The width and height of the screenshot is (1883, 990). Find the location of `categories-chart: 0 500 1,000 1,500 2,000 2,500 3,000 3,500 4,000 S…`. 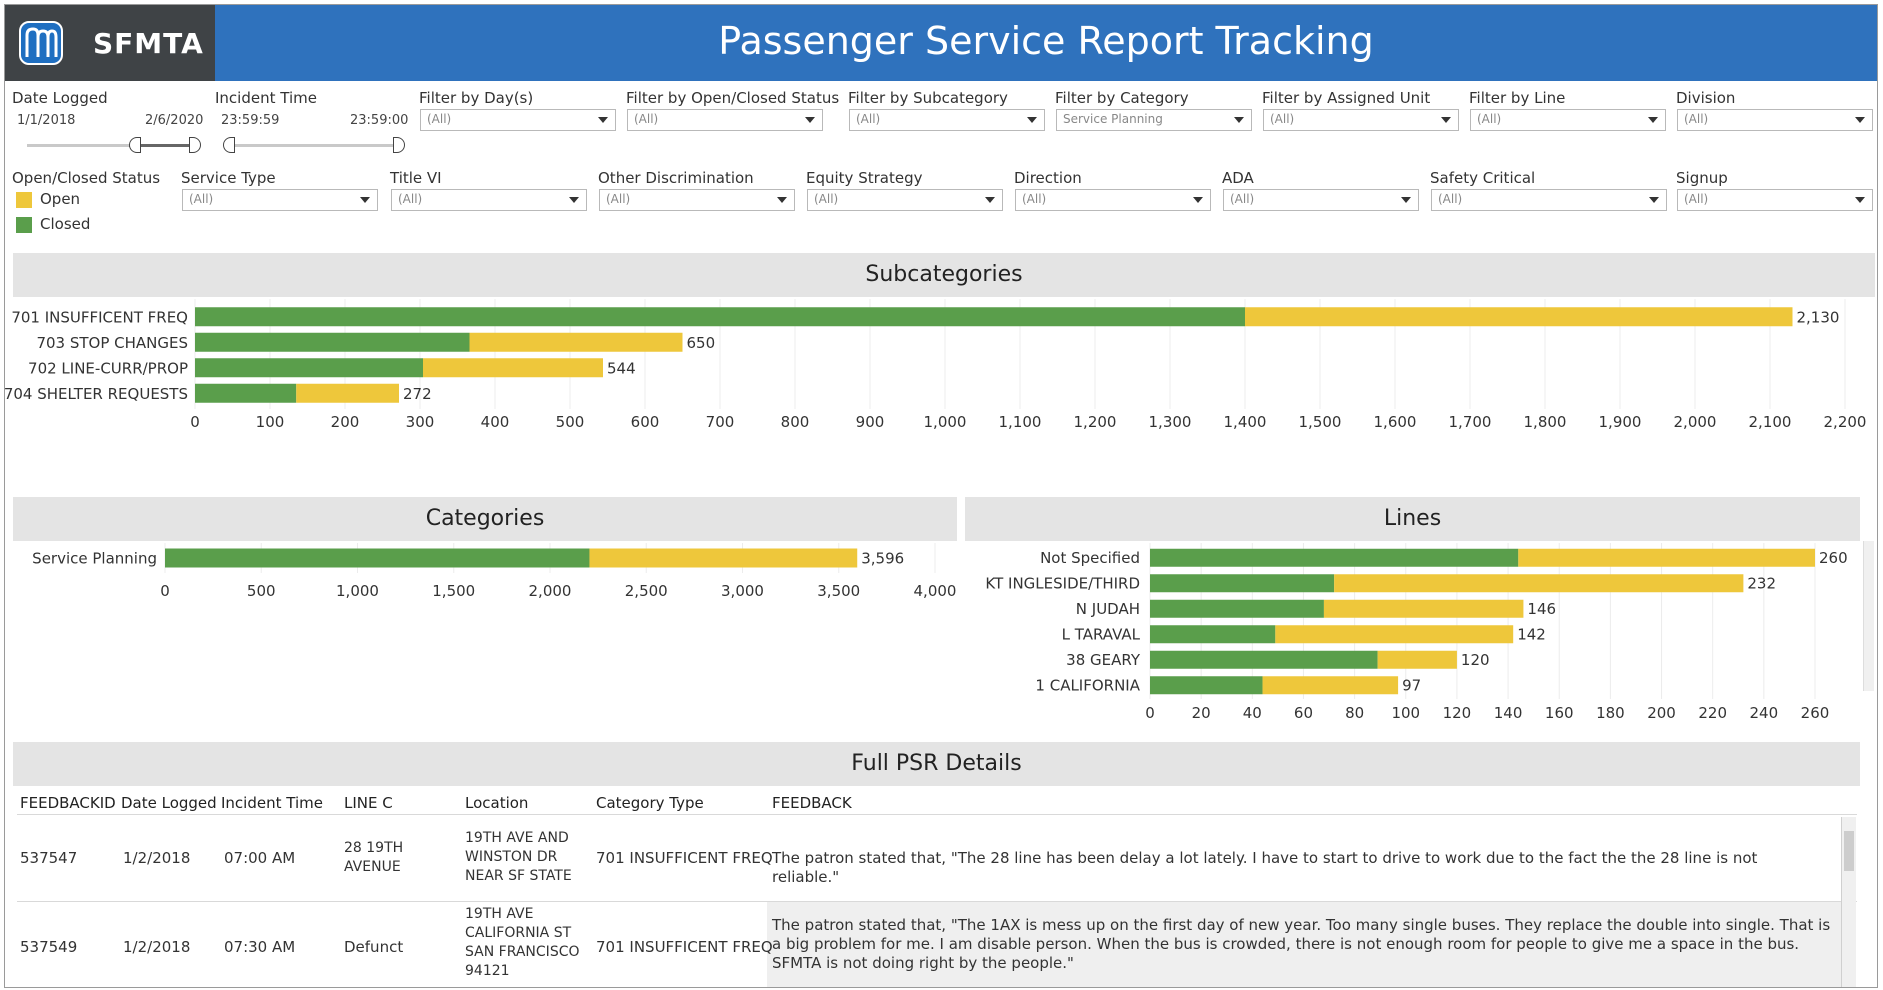

categories-chart: 0 500 1,000 1,500 2,000 2,500 3,000 3,500 4,000 S… is located at coordinates (494, 571).